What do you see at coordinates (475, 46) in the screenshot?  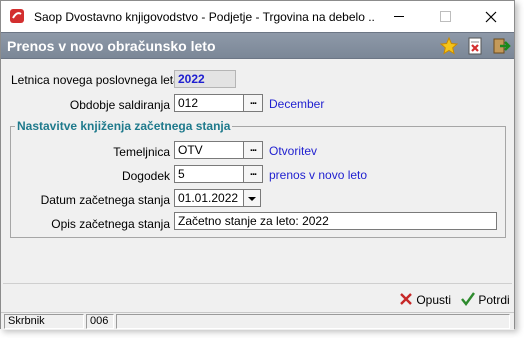 I see `delete-document-icon` at bounding box center [475, 46].